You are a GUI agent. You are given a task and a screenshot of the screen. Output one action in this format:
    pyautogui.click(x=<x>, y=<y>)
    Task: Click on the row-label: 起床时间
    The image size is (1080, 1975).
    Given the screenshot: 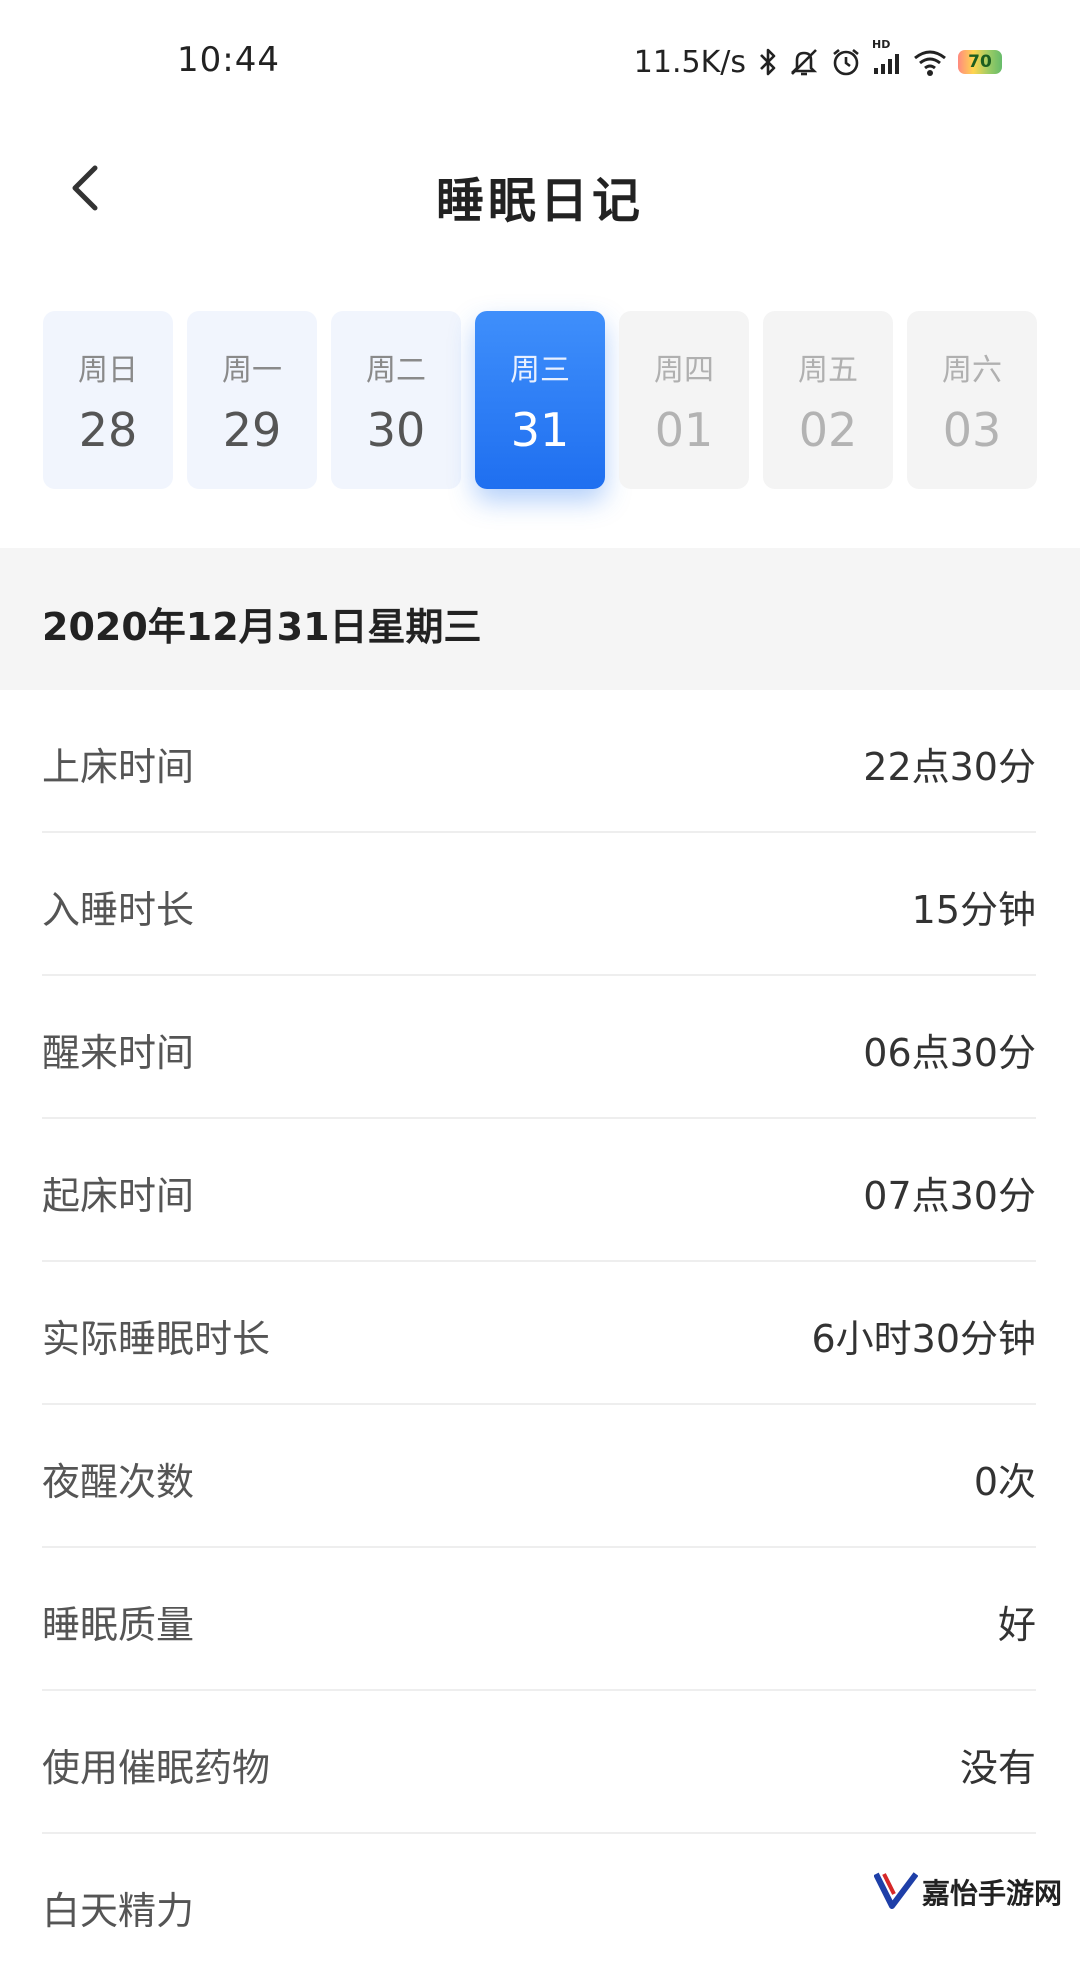 What is the action you would take?
    pyautogui.click(x=118, y=1196)
    